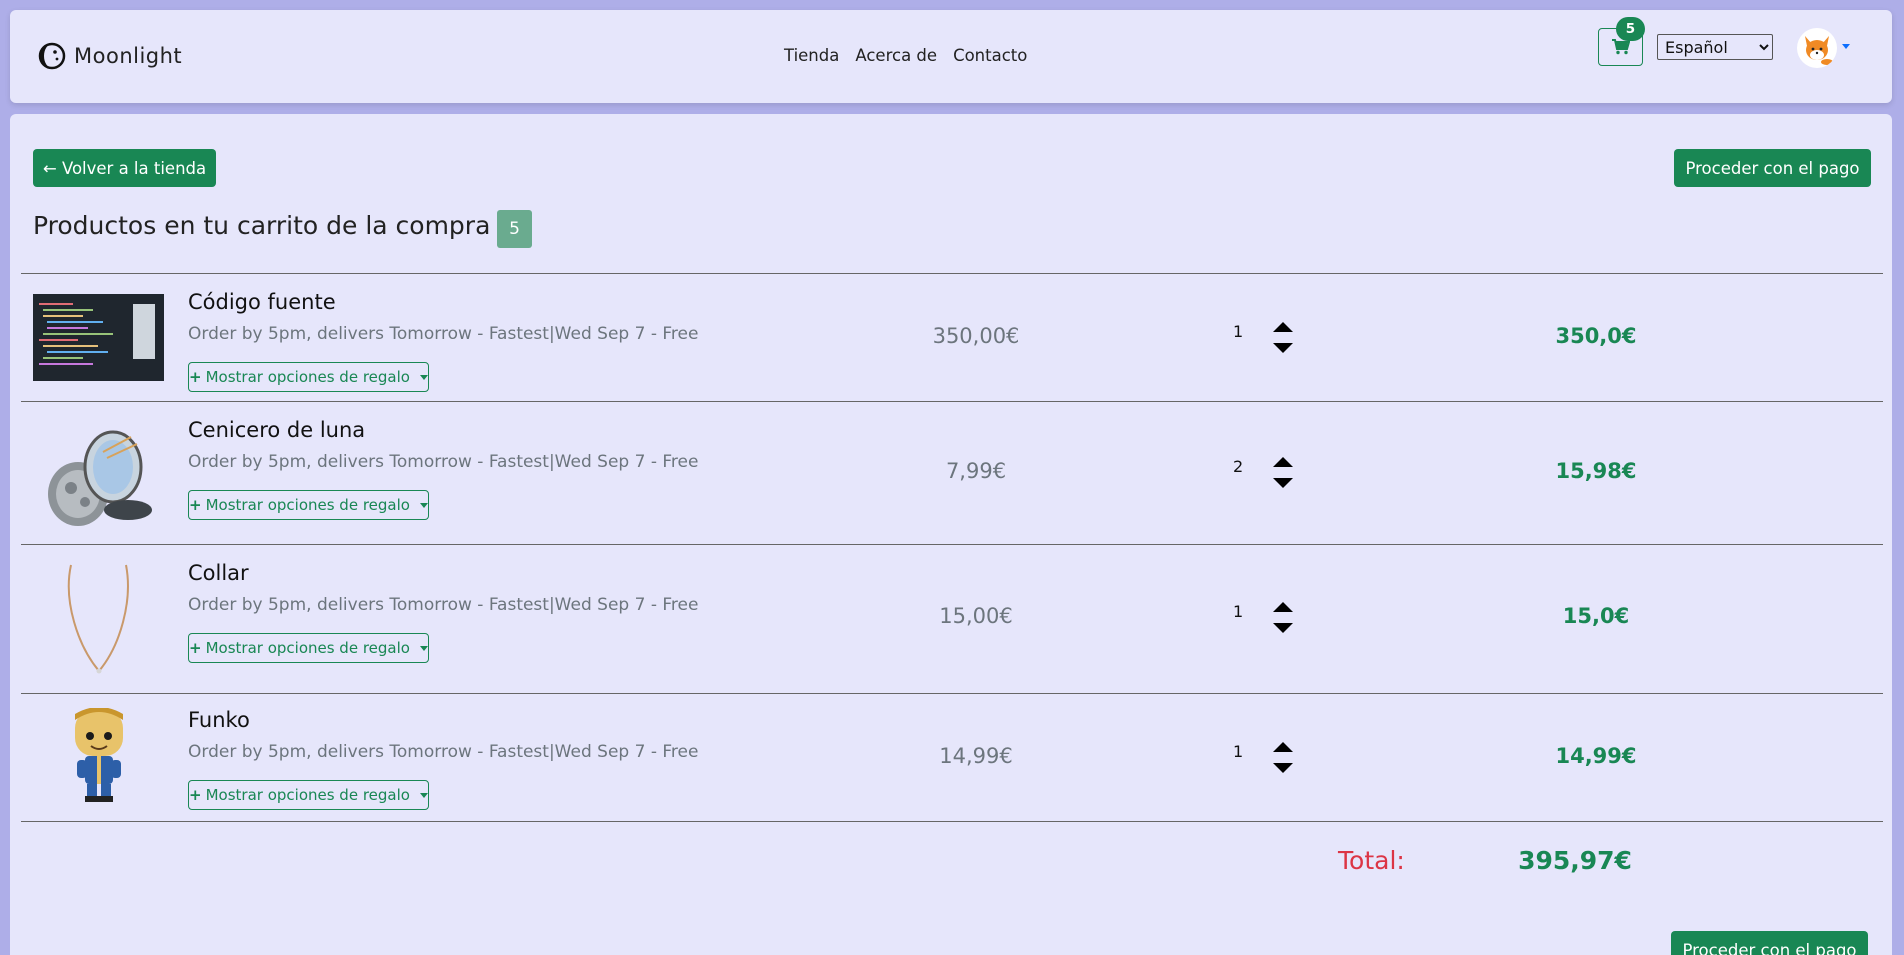  What do you see at coordinates (1769, 943) in the screenshot?
I see `proceed-to-payment-bottom-button: Proceder con el pago` at bounding box center [1769, 943].